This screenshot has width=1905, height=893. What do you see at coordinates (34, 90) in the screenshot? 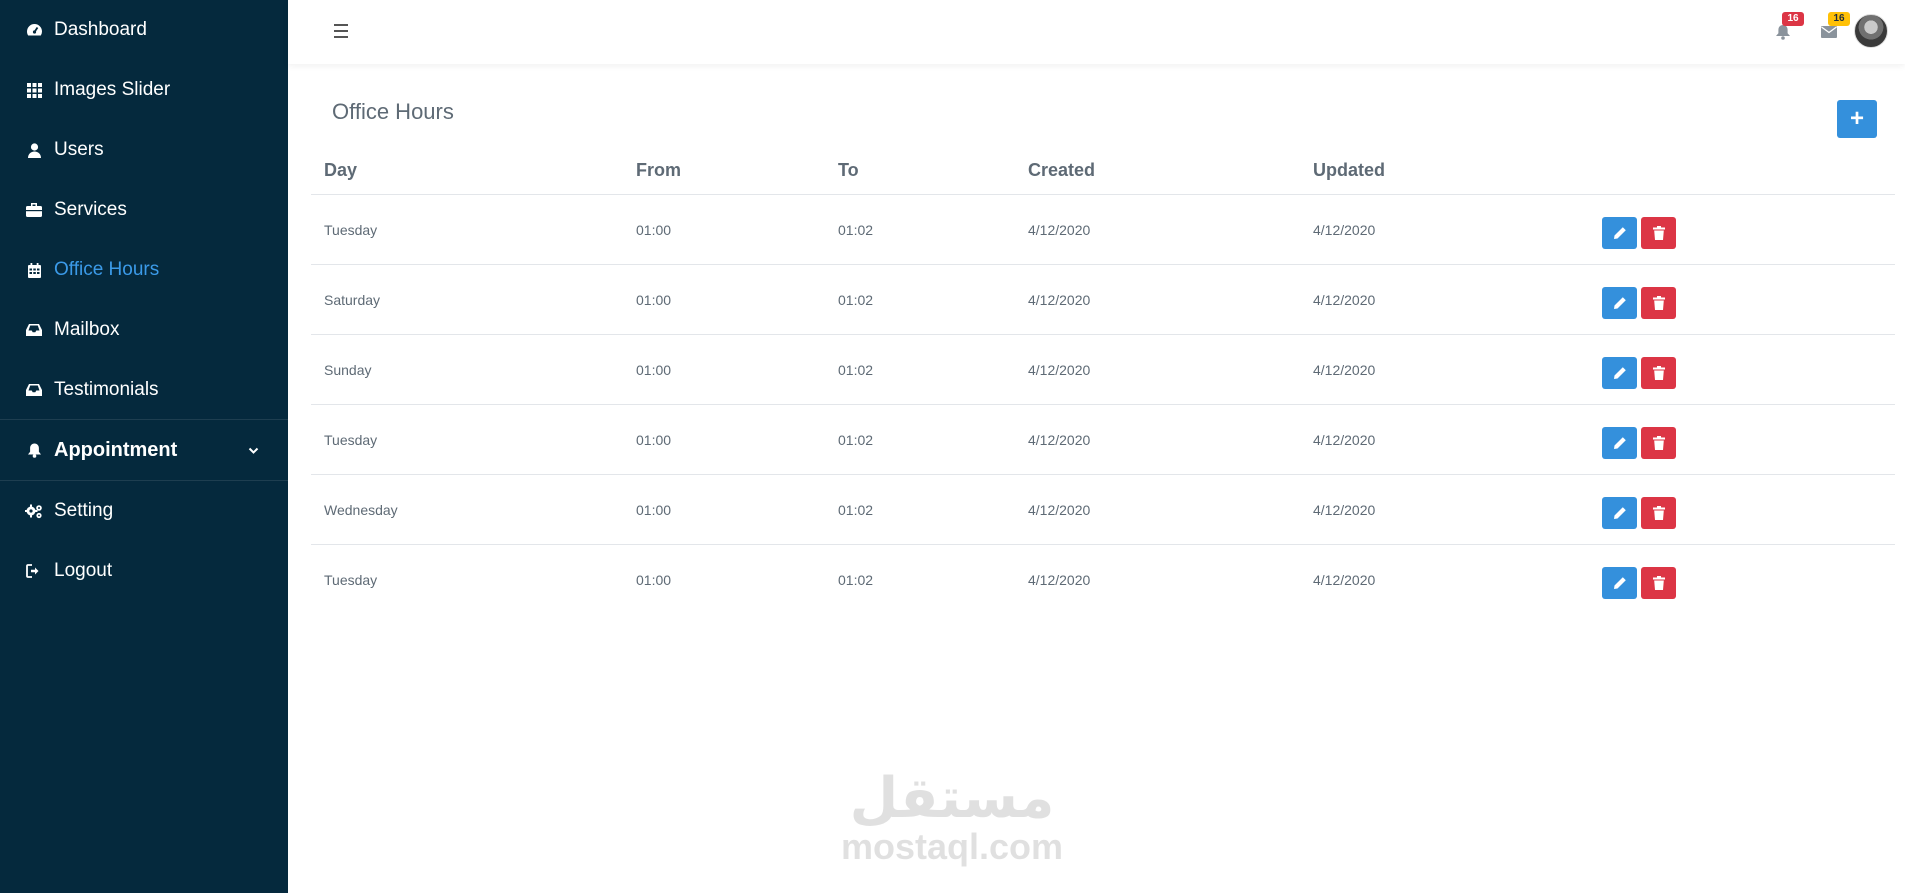
I see `grid-icon` at bounding box center [34, 90].